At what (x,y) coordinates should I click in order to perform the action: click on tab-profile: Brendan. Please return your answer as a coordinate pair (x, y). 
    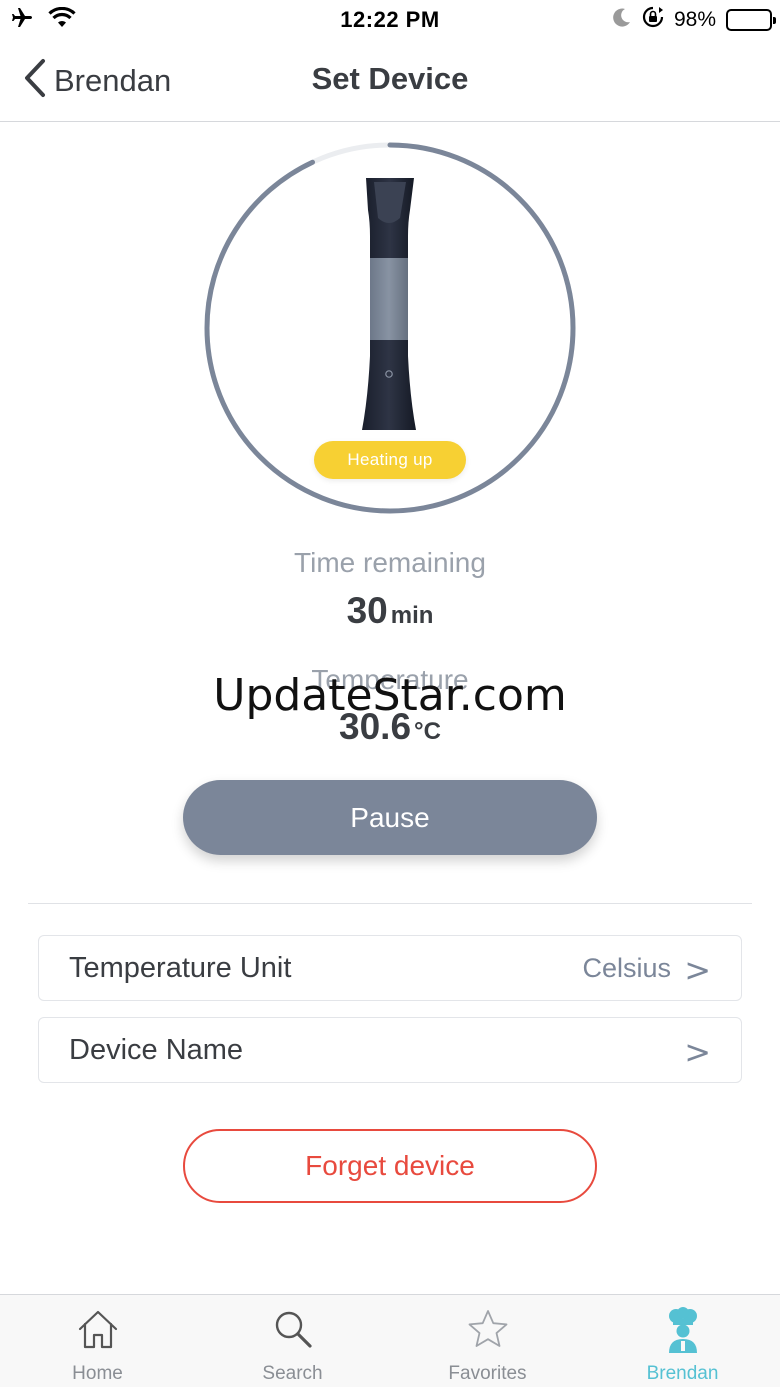
    Looking at the image, I should click on (682, 1341).